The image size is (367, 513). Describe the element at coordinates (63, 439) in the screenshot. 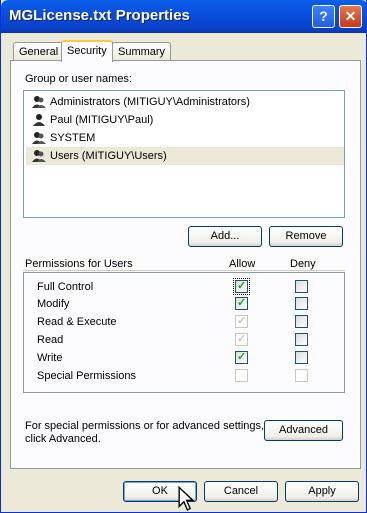

I see `advanced-hint-line-2: click Advanced.` at that location.